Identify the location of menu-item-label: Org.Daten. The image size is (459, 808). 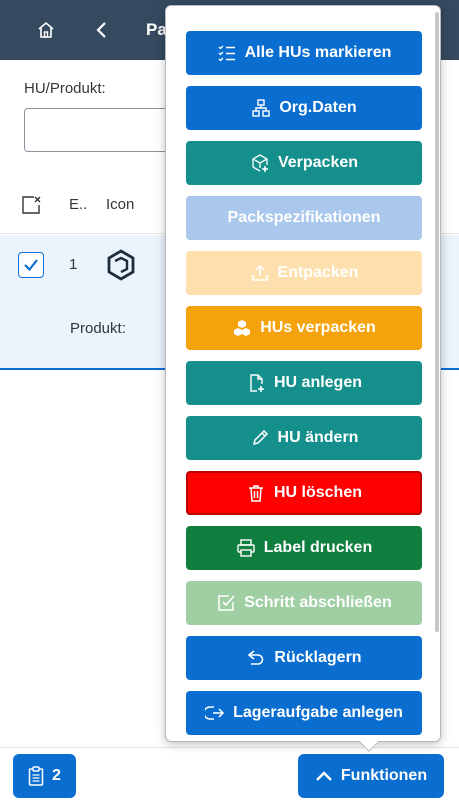
(318, 107).